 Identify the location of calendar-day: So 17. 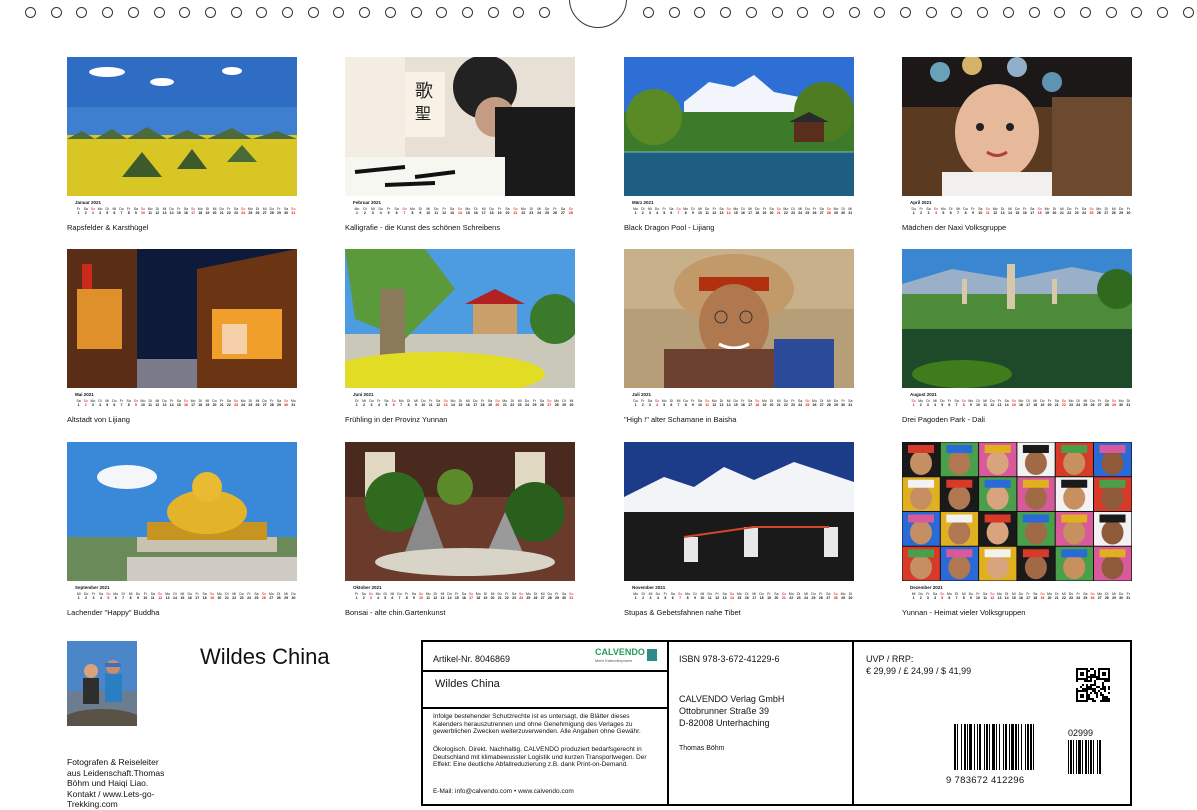
(471, 596).